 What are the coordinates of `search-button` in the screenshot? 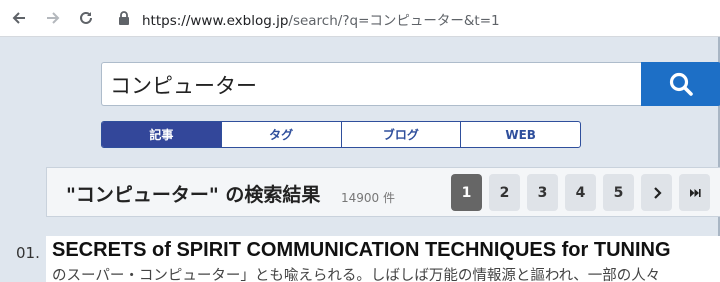 It's located at (680, 84).